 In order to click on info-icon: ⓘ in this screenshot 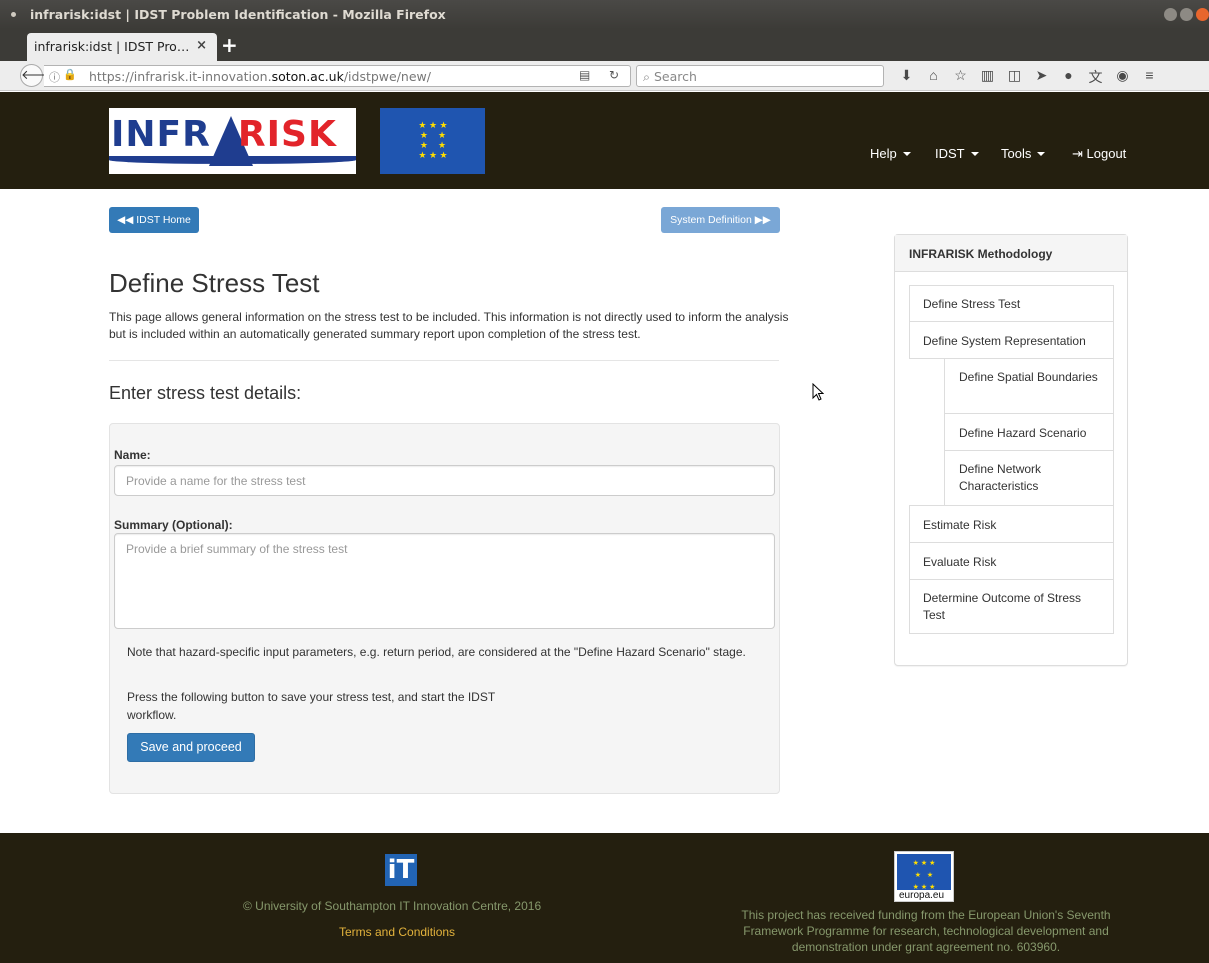, I will do `click(54, 77)`.